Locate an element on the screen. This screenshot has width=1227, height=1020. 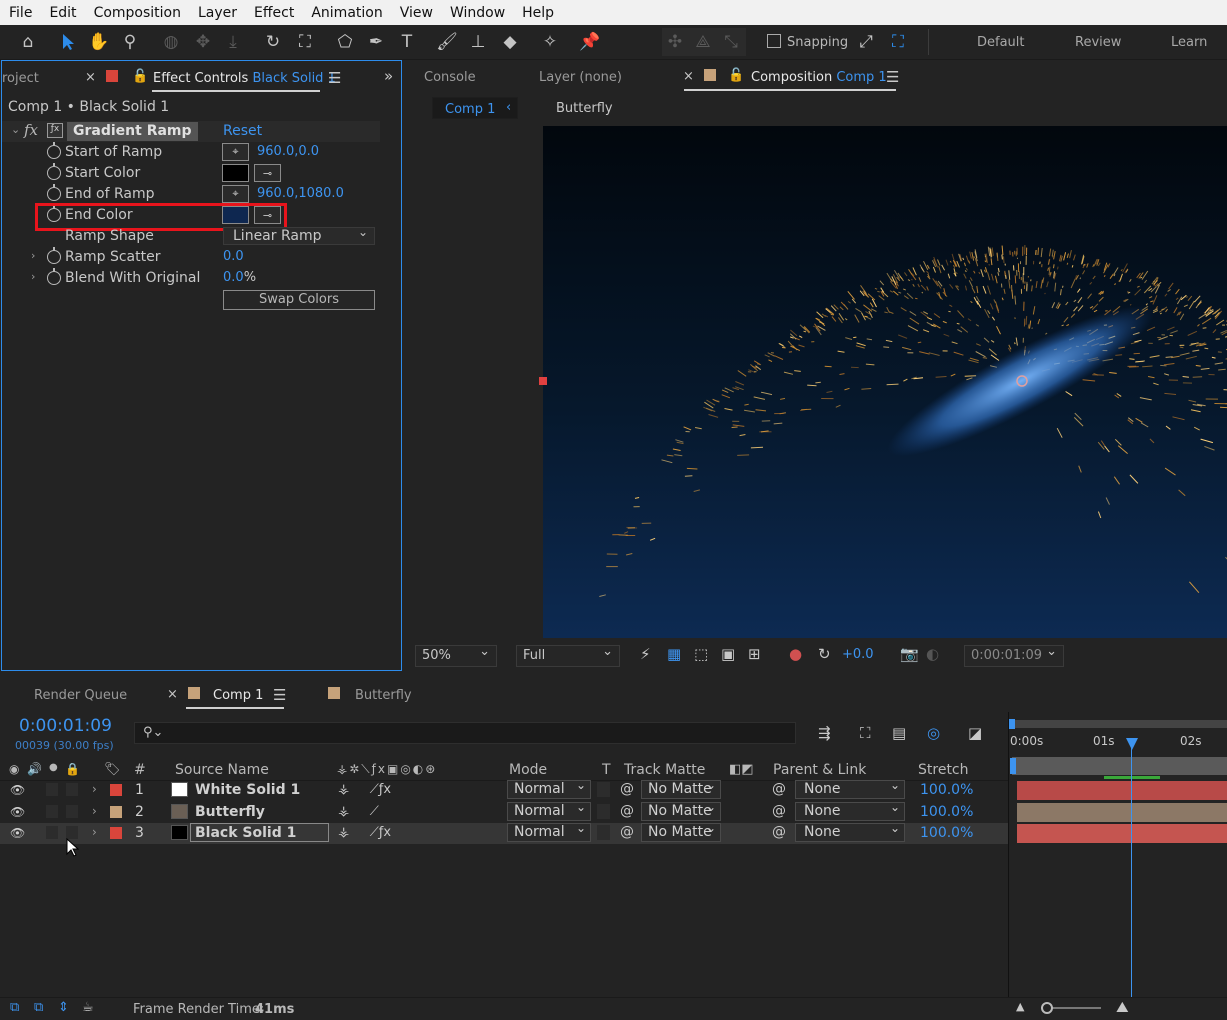
hide-shy-layers-icon: ▤ is located at coordinates (899, 733).